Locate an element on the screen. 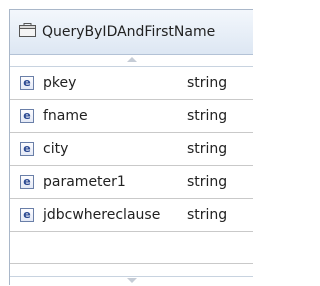  field-row-pkey: e pkey string is located at coordinates (131, 83).